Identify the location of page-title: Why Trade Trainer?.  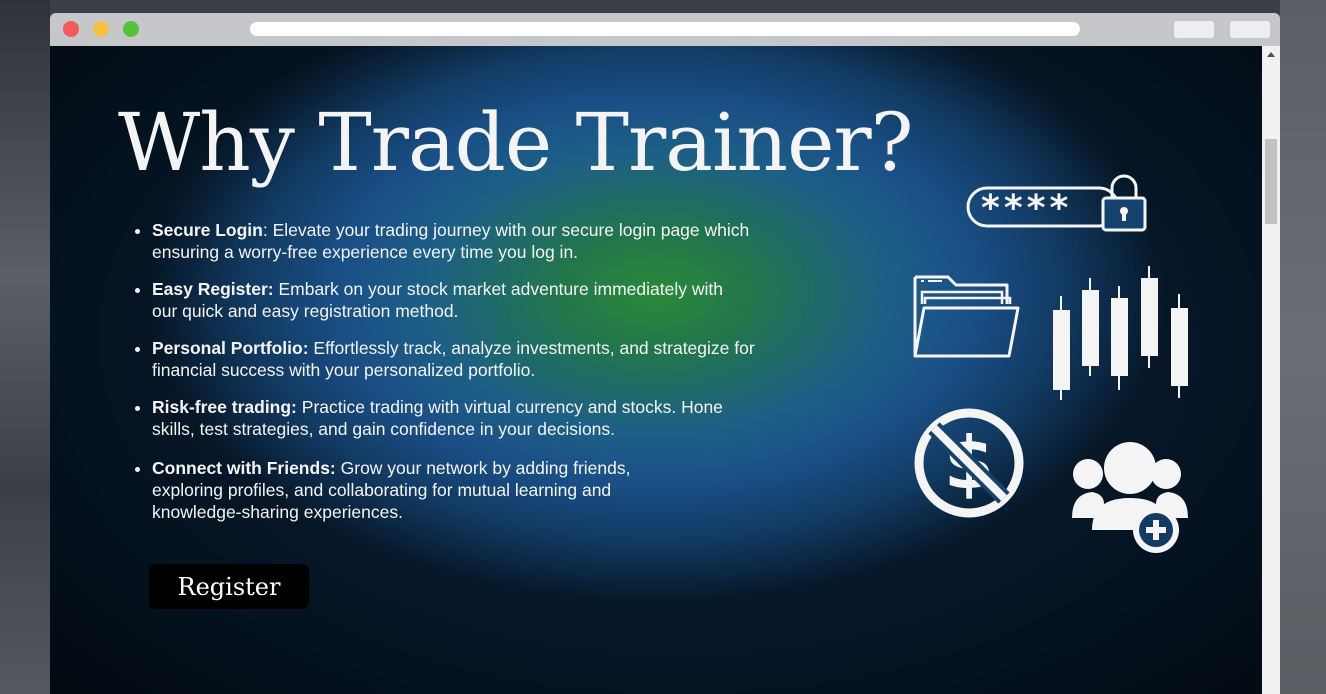
(516, 142).